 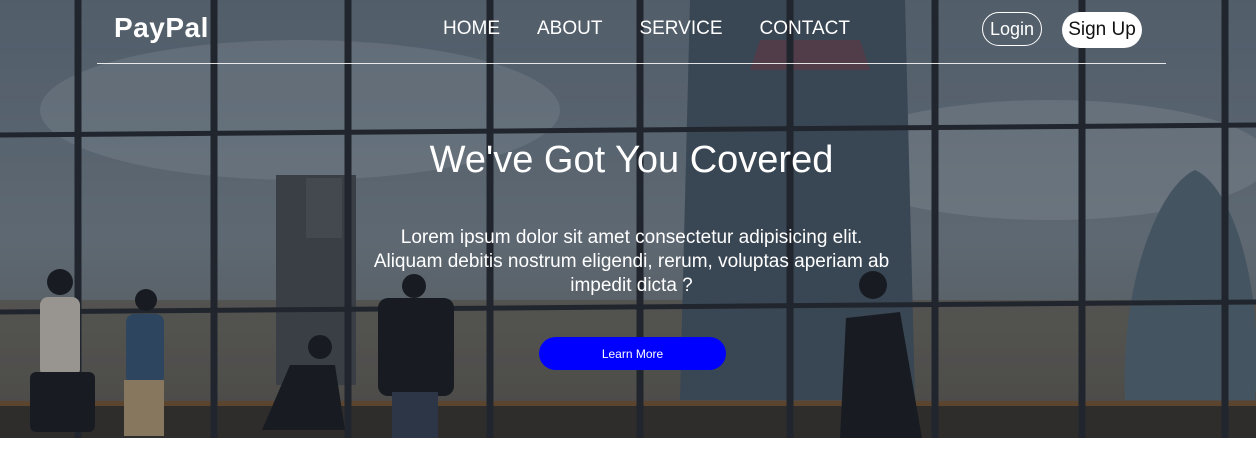 I want to click on logo: PayPal, so click(x=161, y=28).